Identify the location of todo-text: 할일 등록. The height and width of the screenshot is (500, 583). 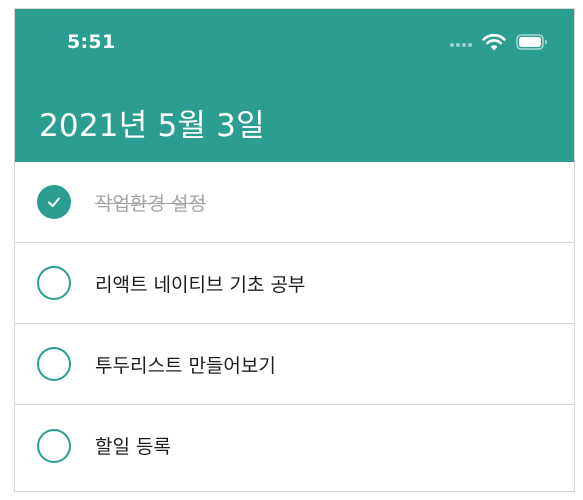
(133, 447).